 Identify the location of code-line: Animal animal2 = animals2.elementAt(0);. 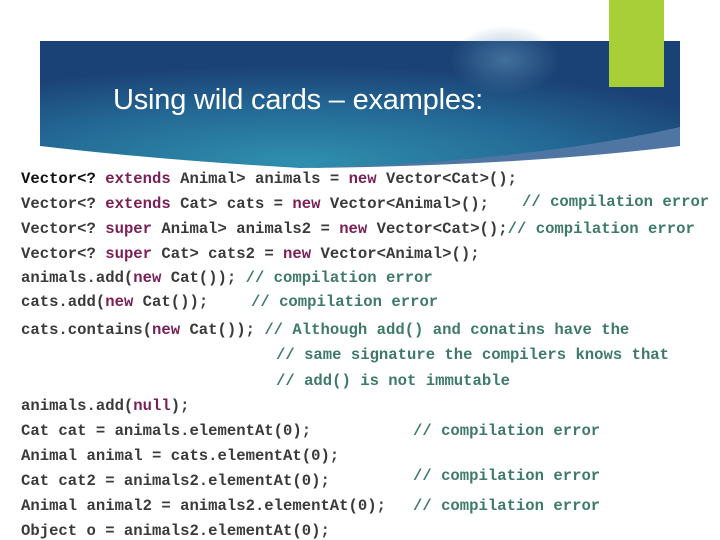
(203, 506).